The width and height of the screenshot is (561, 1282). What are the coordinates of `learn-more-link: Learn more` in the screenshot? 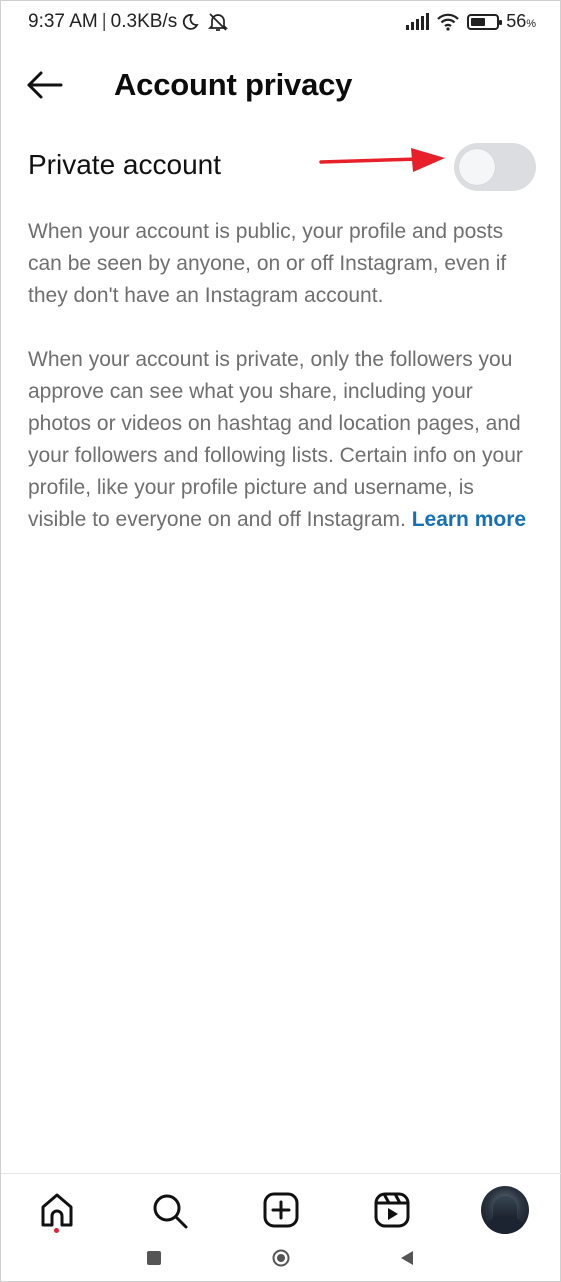 It's located at (469, 519).